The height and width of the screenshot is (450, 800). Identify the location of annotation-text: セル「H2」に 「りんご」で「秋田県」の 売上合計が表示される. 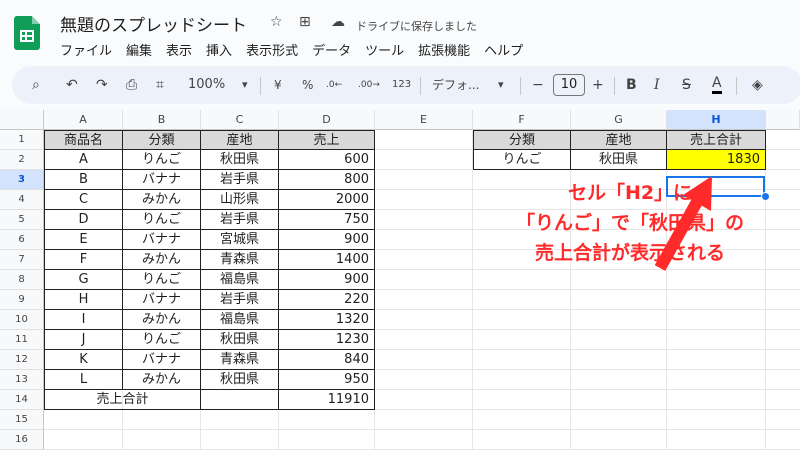
(630, 223).